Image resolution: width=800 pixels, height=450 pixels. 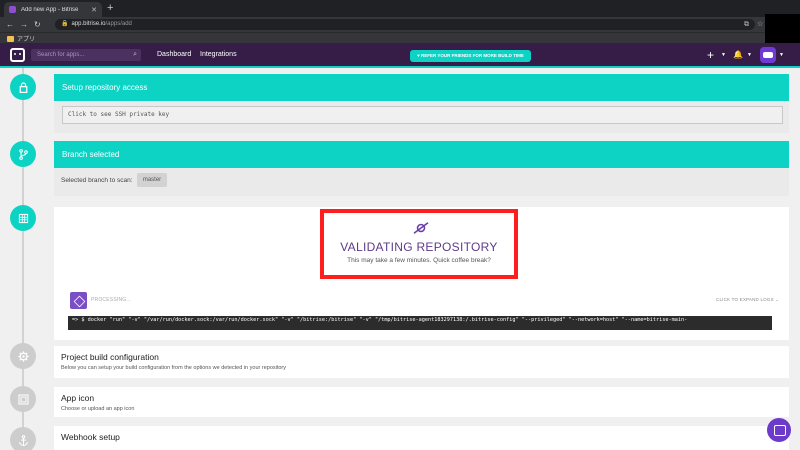 I want to click on branch-label: Selected branch to scan:, so click(x=97, y=180).